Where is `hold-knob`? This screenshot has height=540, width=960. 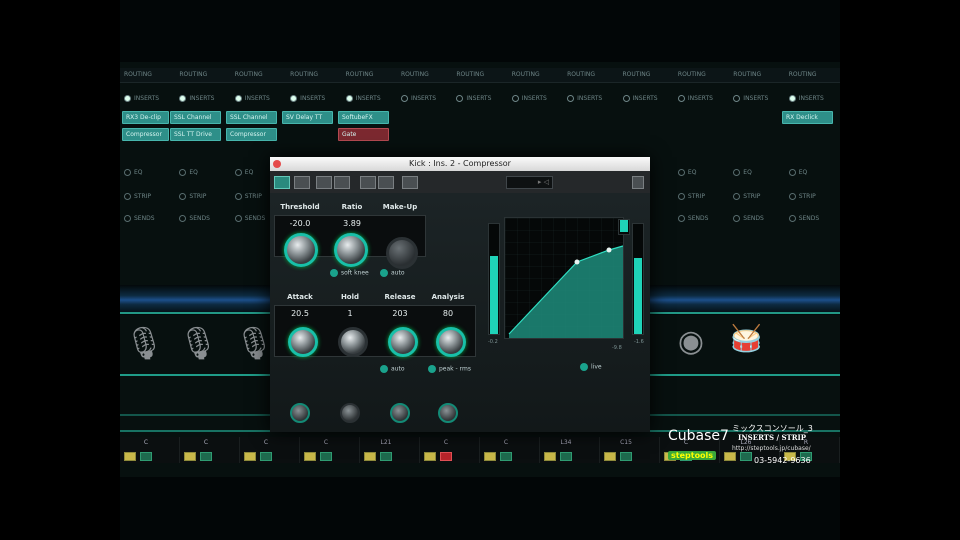 hold-knob is located at coordinates (353, 342).